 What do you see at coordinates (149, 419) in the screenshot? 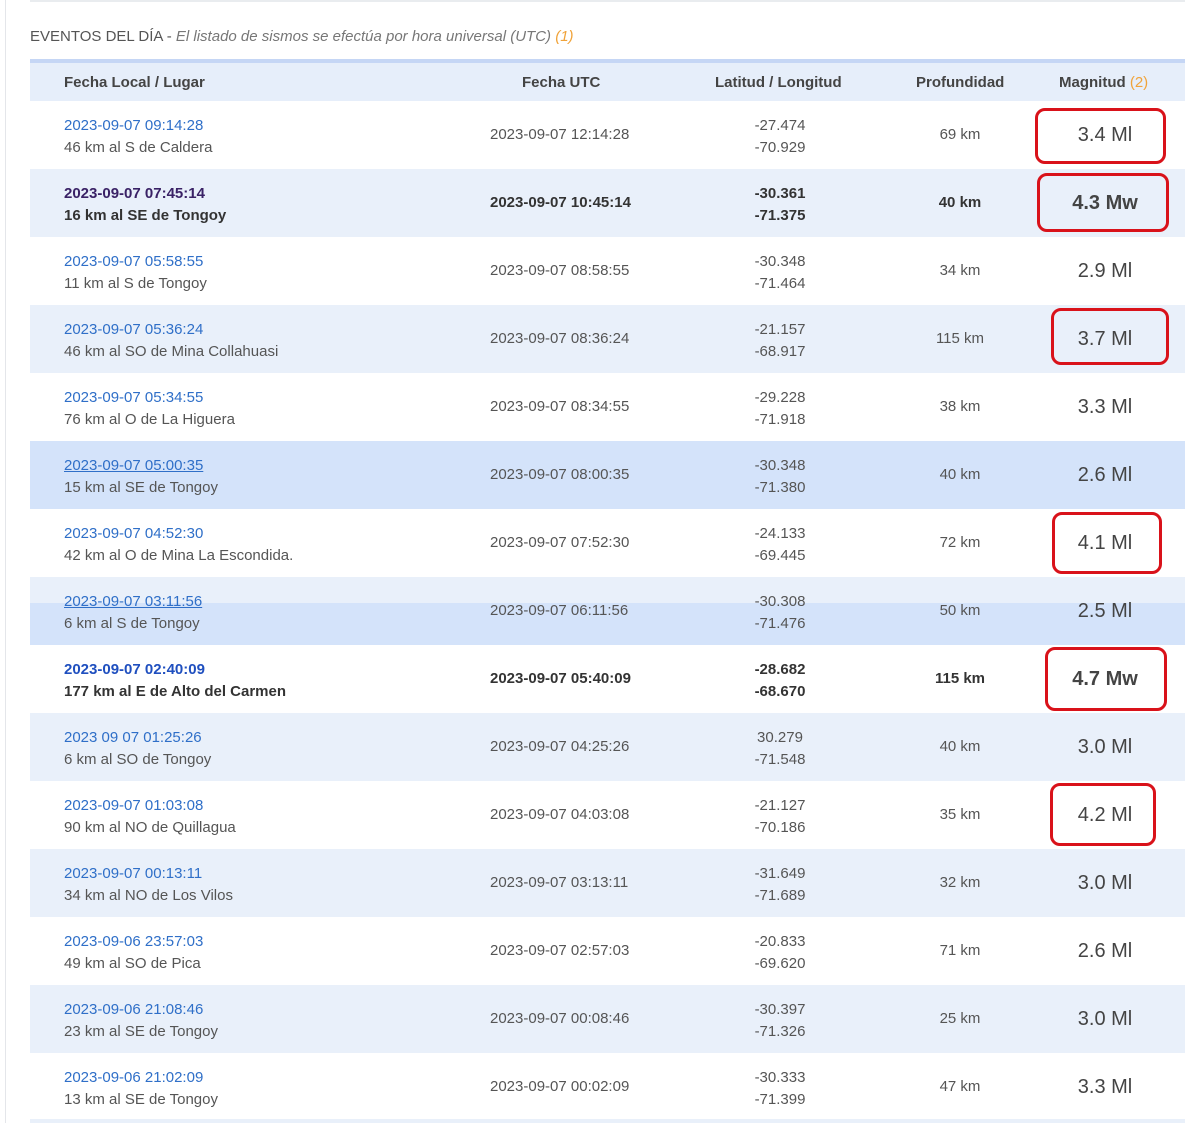
I see `event-place: 76 km al O de La Higuera` at bounding box center [149, 419].